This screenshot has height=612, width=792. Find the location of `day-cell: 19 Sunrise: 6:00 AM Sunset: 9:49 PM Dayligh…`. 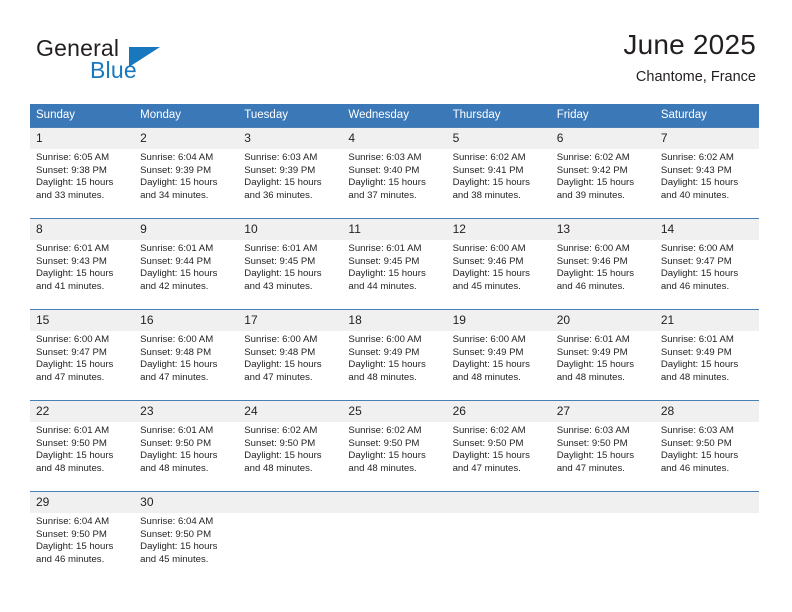

day-cell: 19 Sunrise: 6:00 AM Sunset: 9:49 PM Dayligh… is located at coordinates (498, 355).